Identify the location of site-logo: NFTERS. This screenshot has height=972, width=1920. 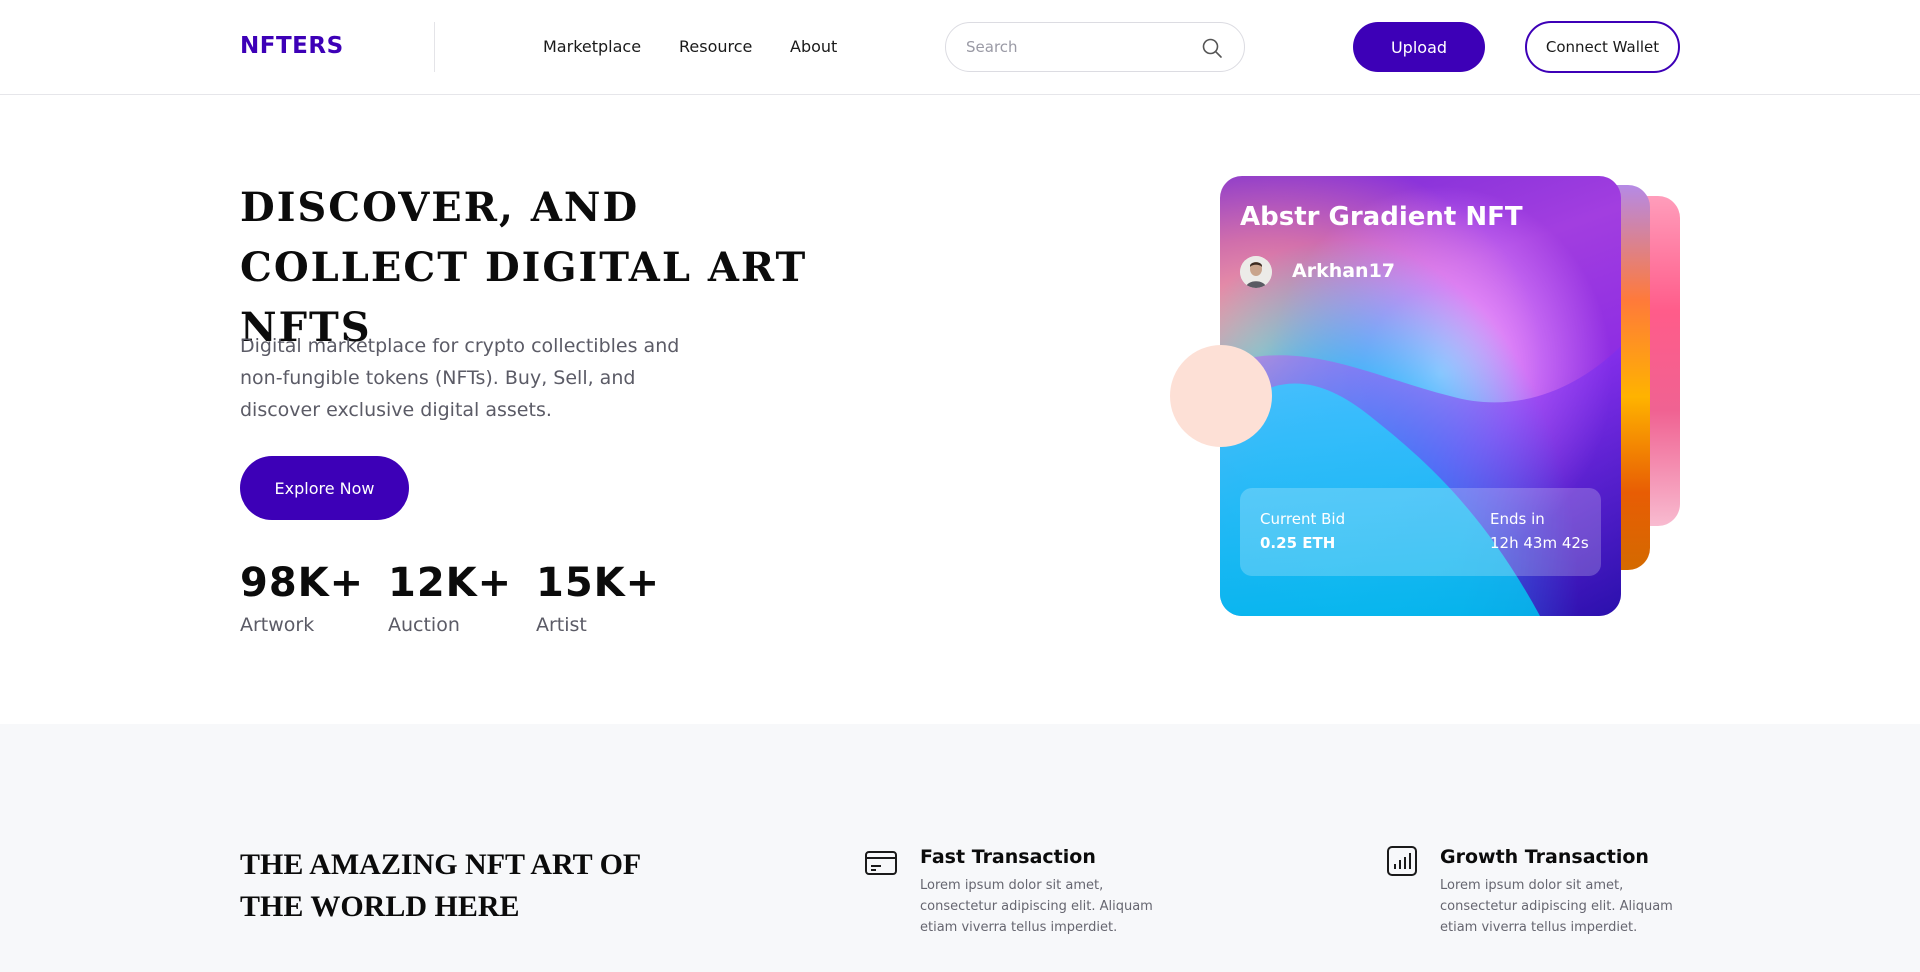
(292, 46).